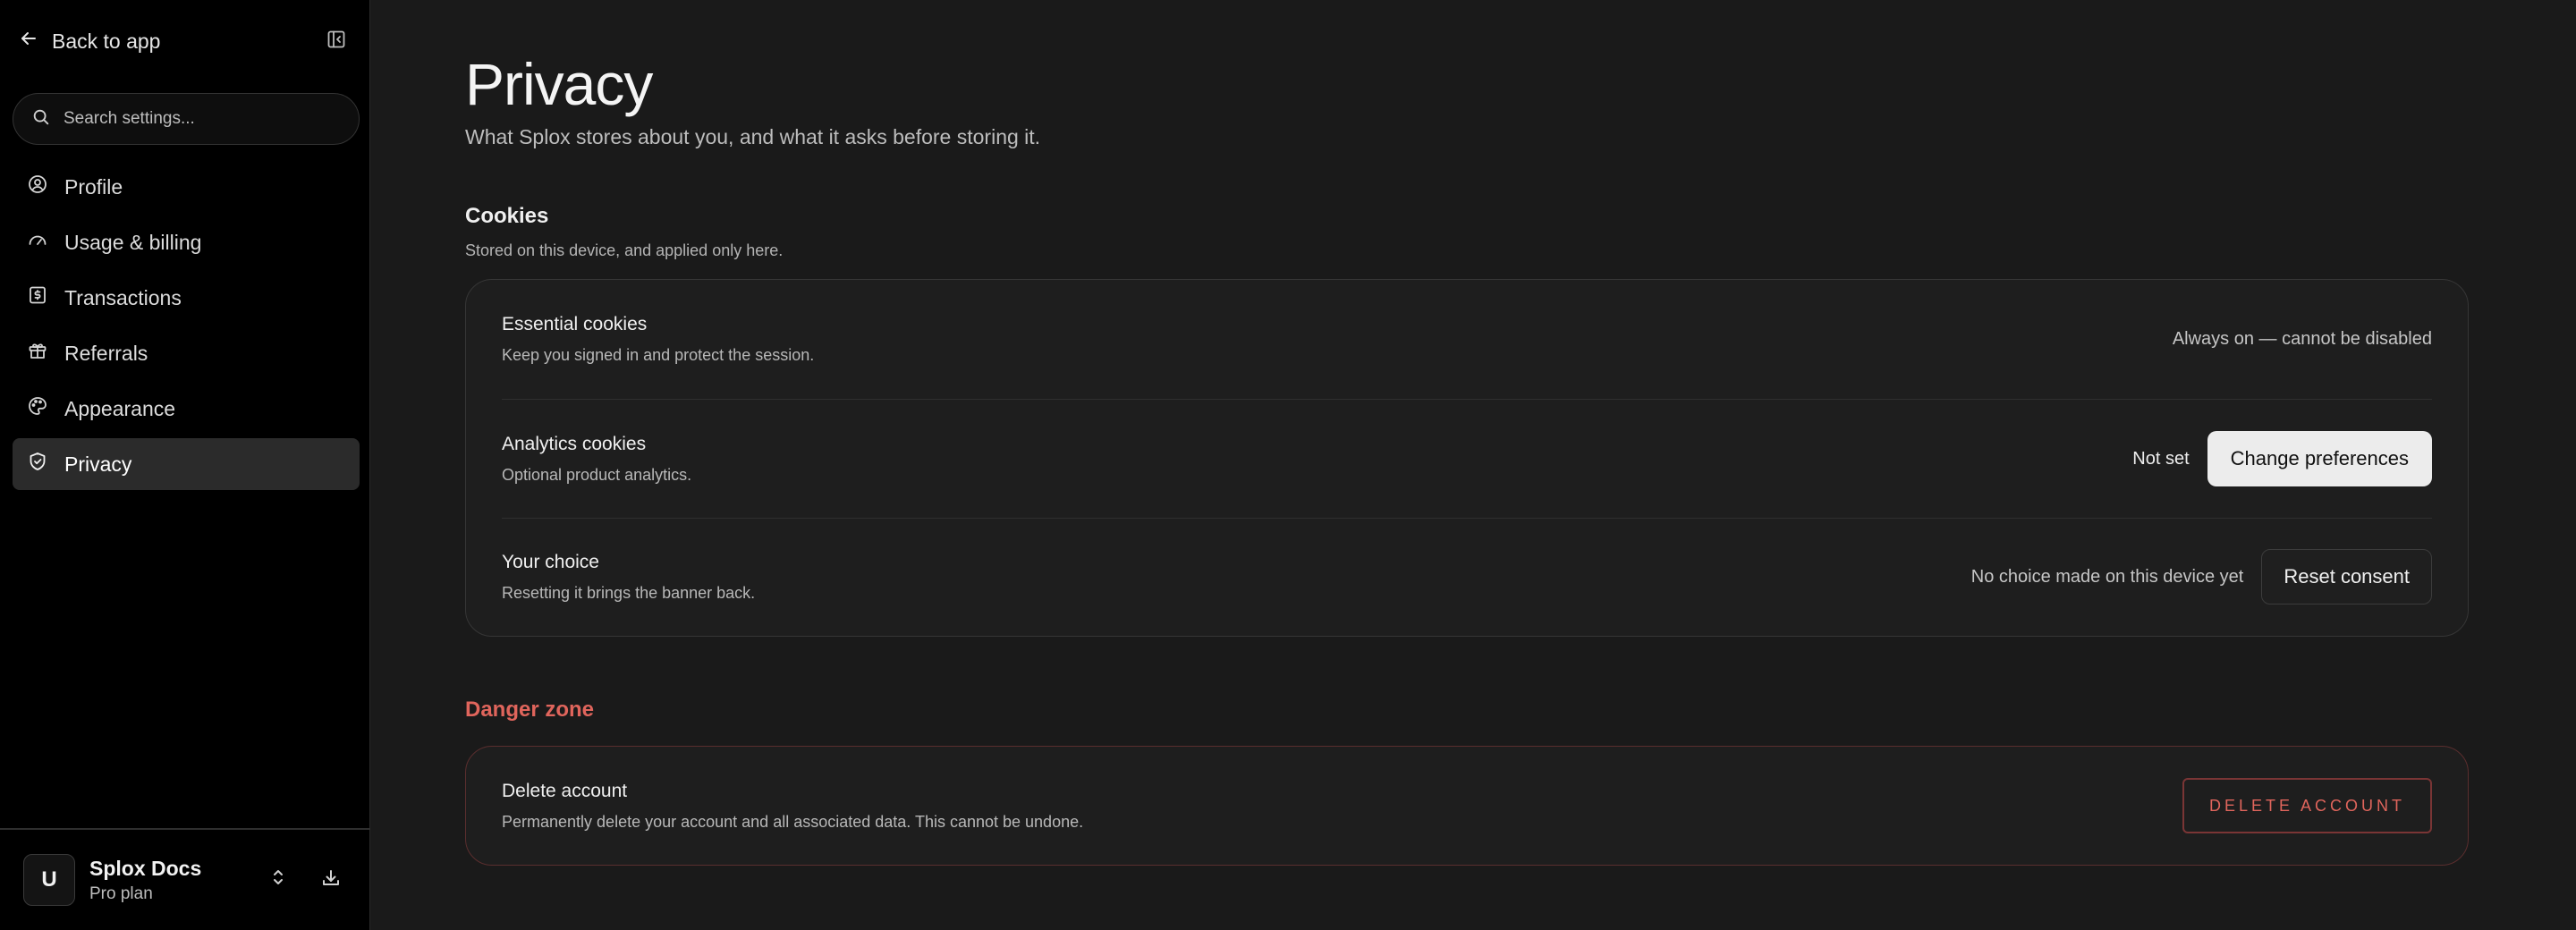 This screenshot has width=2576, height=930. I want to click on back-to-app-link: Back to app, so click(89, 41).